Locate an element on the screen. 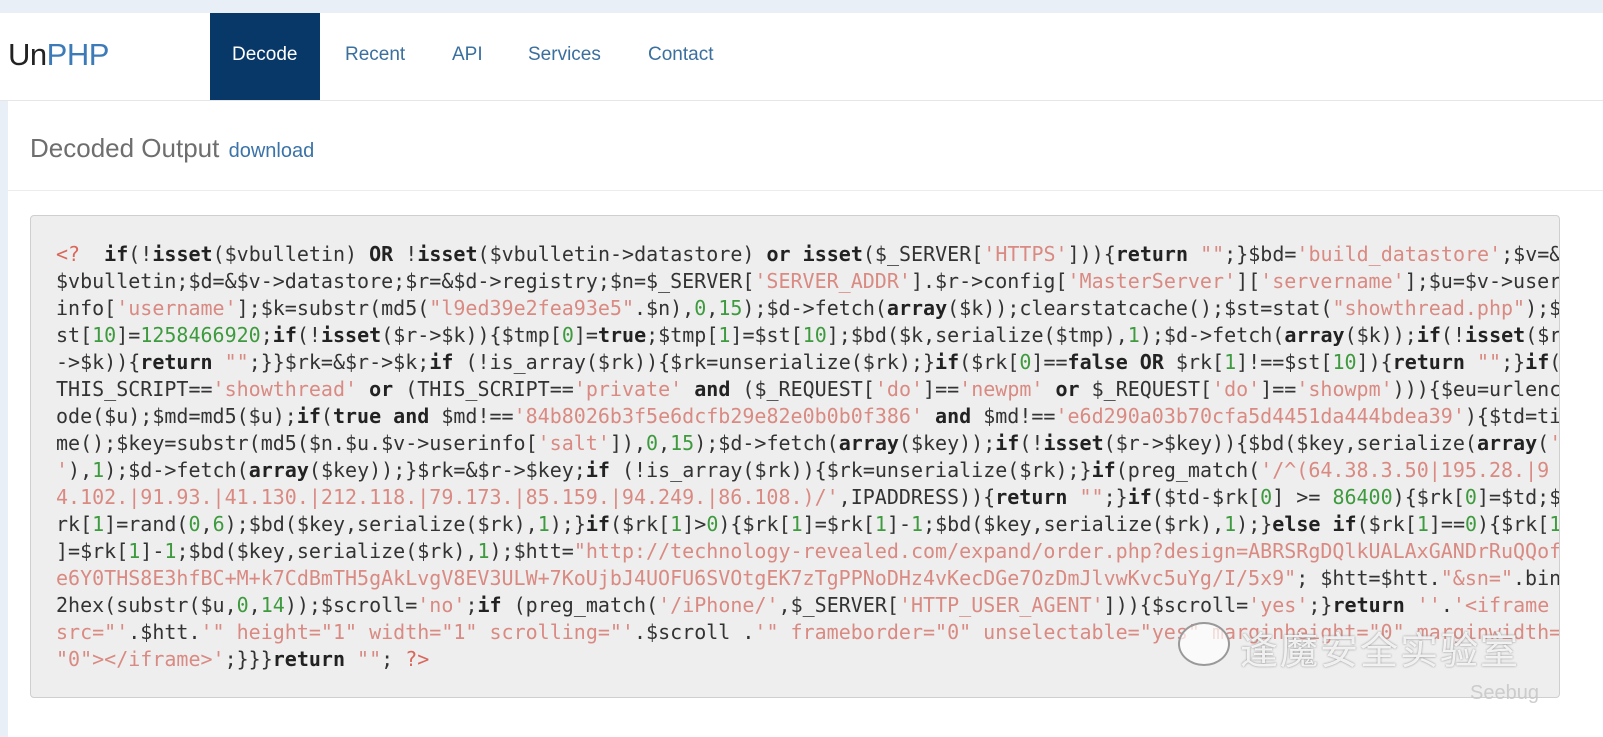 This screenshot has height=737, width=1603. code-text: ]- is located at coordinates (152, 551).